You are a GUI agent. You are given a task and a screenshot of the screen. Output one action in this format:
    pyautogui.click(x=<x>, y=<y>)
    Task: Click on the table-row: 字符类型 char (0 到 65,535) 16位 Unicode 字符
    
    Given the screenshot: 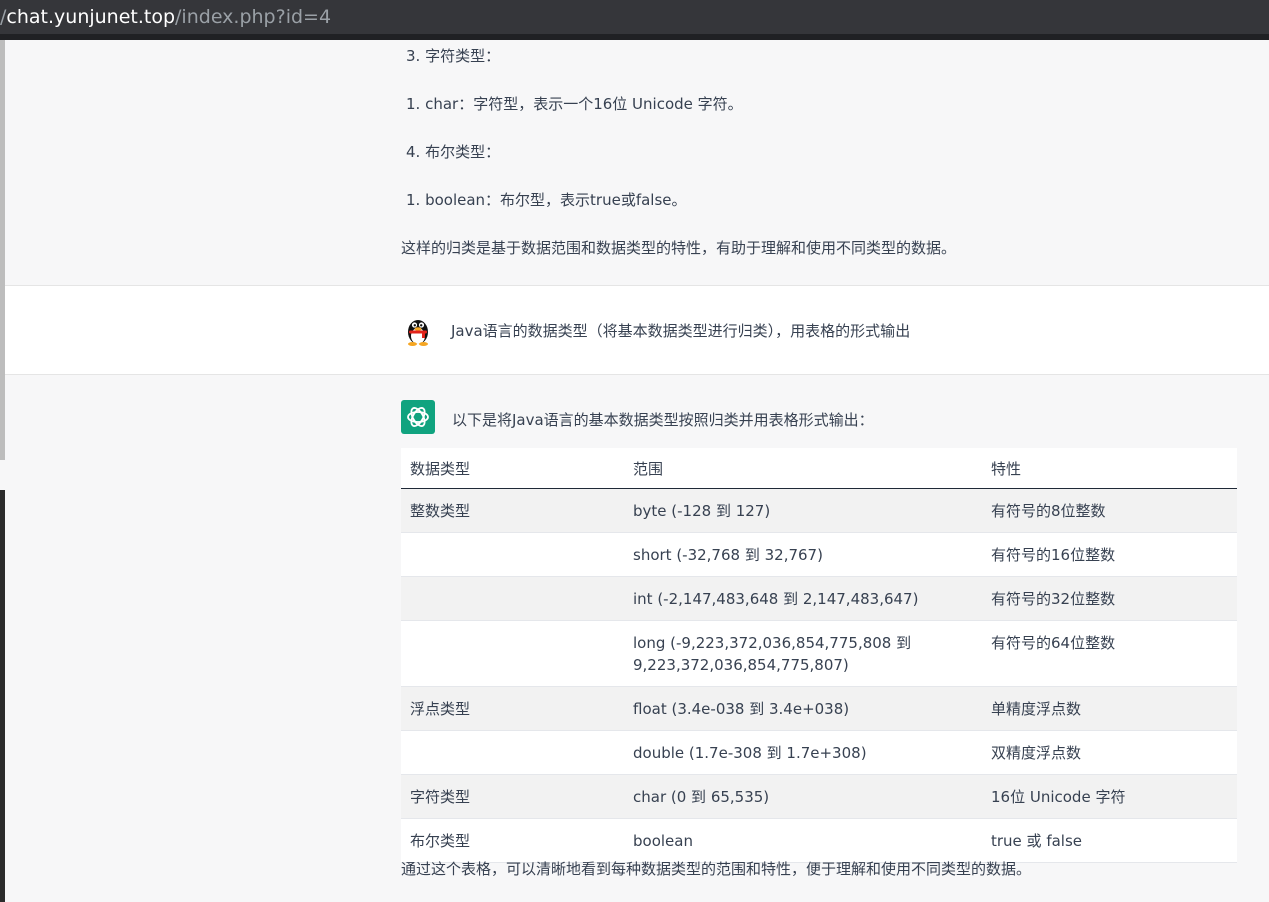 What is the action you would take?
    pyautogui.click(x=819, y=796)
    